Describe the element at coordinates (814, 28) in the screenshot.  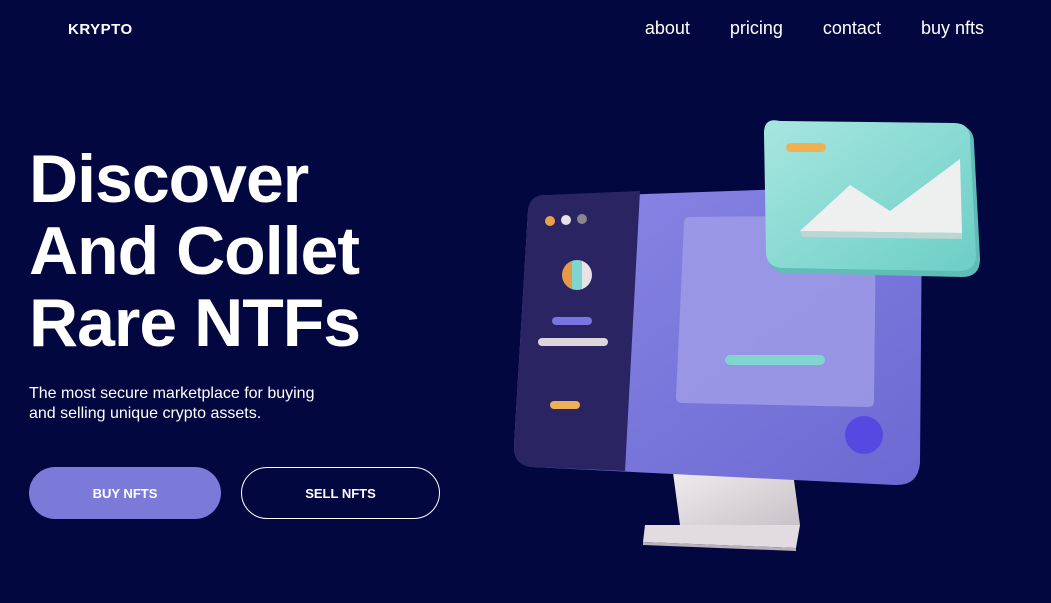
I see `main-nav: about pricing contact buy nfts` at that location.